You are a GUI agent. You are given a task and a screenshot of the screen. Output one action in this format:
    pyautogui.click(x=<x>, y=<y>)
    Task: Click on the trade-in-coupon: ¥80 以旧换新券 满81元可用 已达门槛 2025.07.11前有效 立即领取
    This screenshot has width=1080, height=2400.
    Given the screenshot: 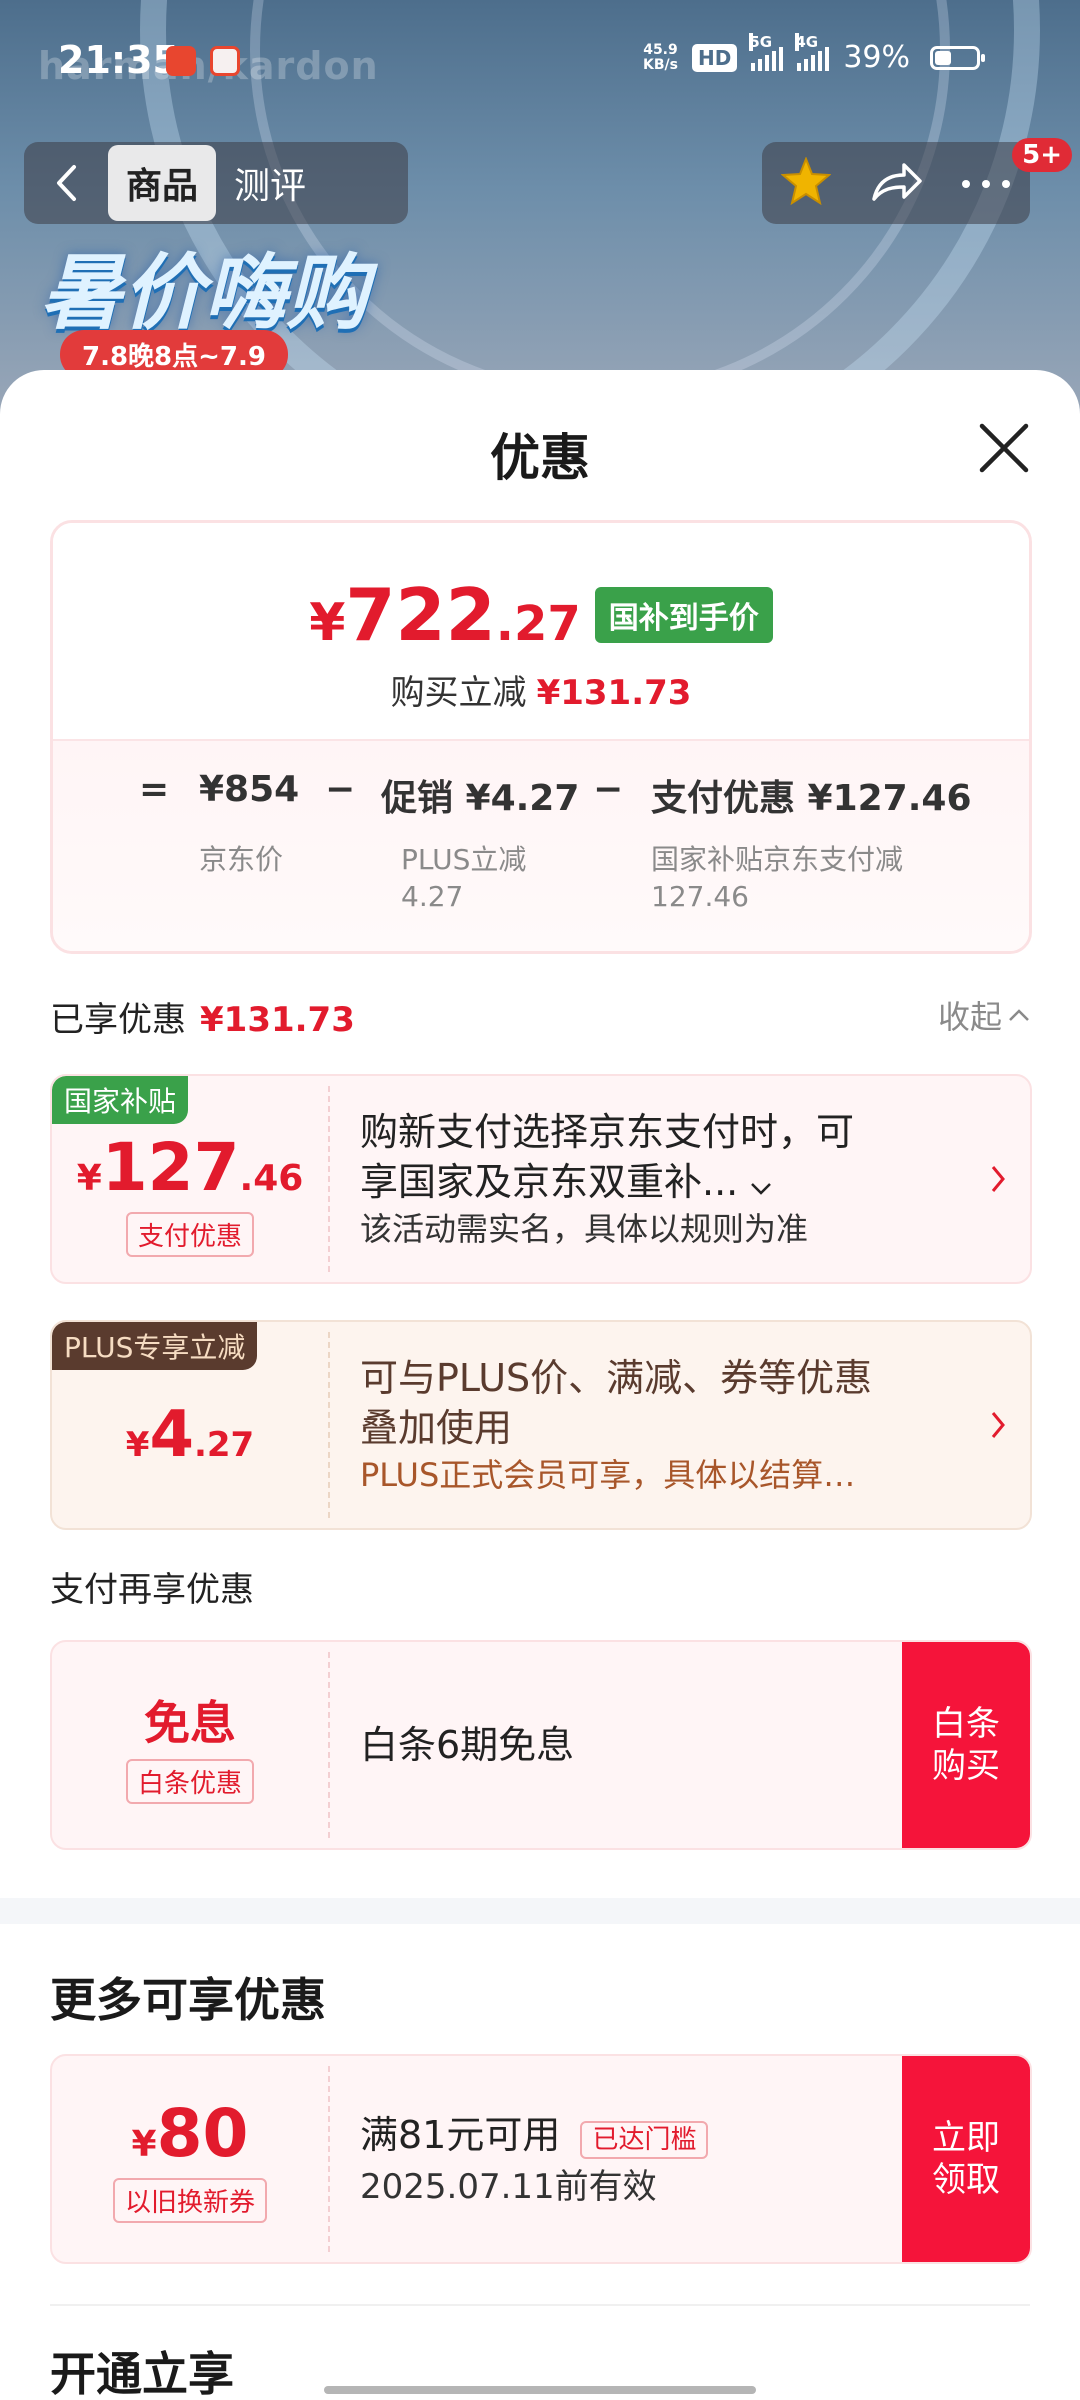 What is the action you would take?
    pyautogui.click(x=541, y=2159)
    